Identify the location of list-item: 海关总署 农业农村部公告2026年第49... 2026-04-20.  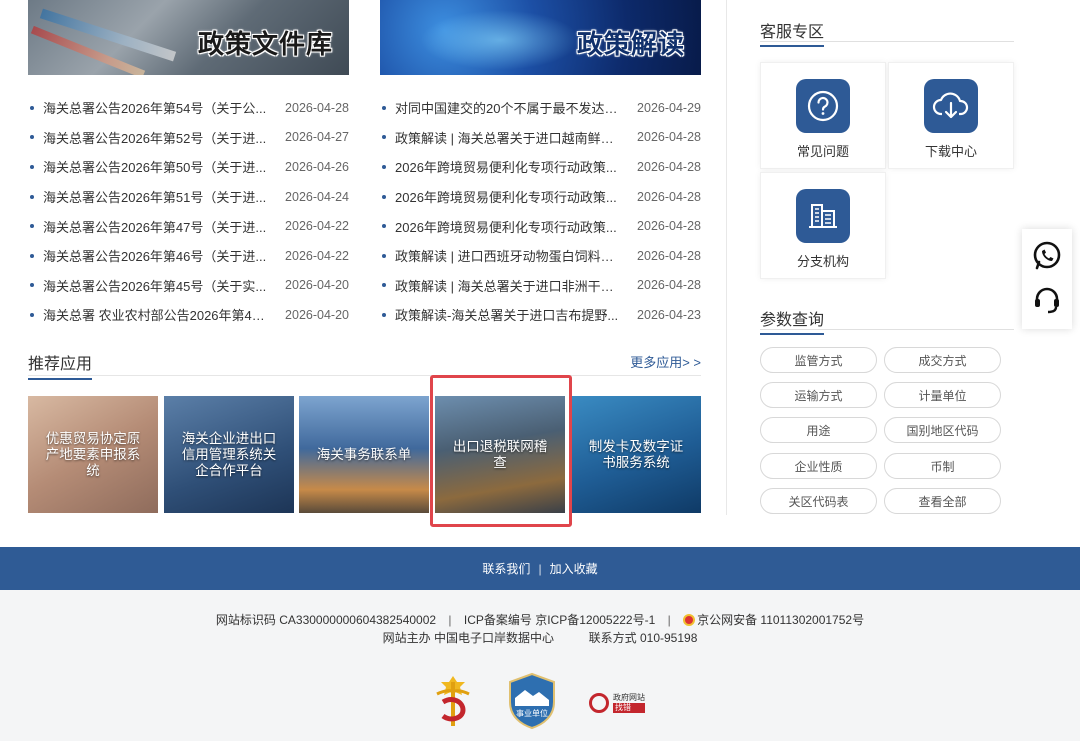
(188, 315).